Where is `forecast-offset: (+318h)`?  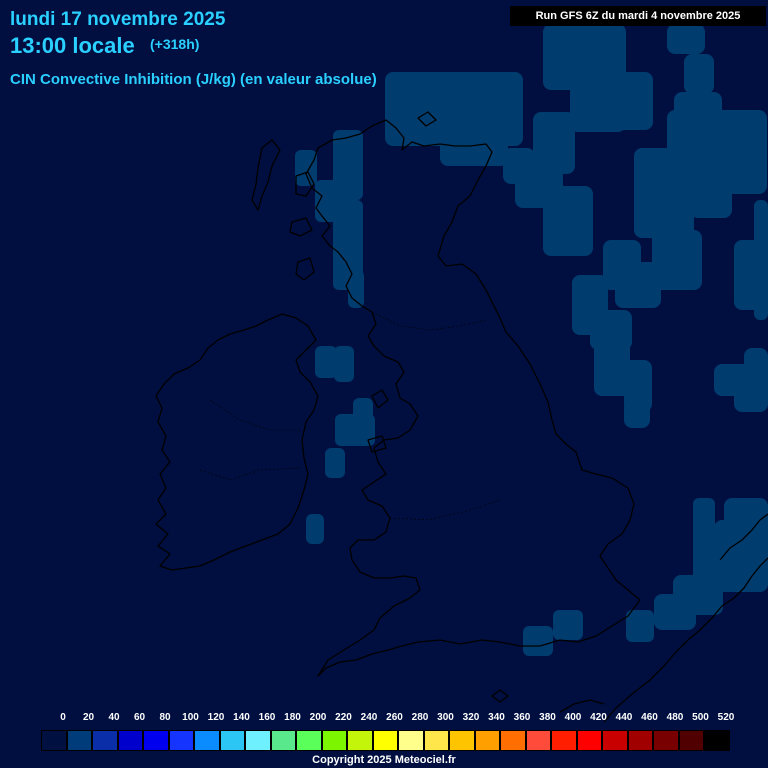 forecast-offset: (+318h) is located at coordinates (175, 44).